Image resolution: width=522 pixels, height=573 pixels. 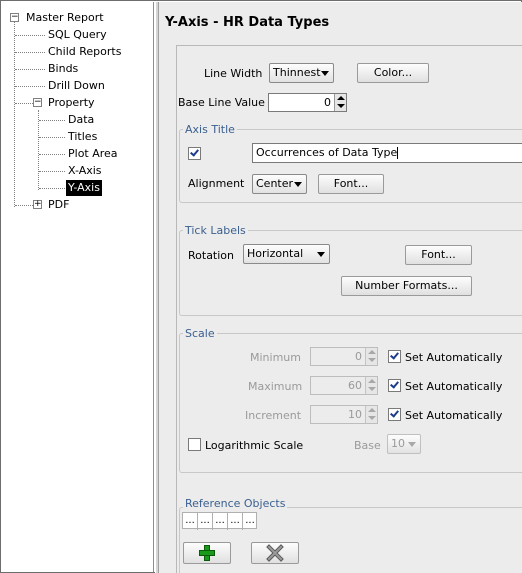 I want to click on base-line-value: 0, so click(x=327, y=102).